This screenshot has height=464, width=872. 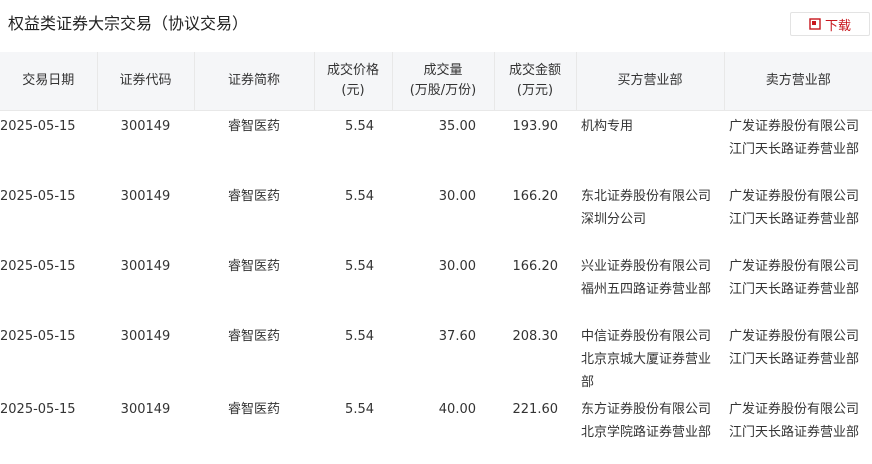 I want to click on column-header-trade-date: 交易日期, so click(x=49, y=81).